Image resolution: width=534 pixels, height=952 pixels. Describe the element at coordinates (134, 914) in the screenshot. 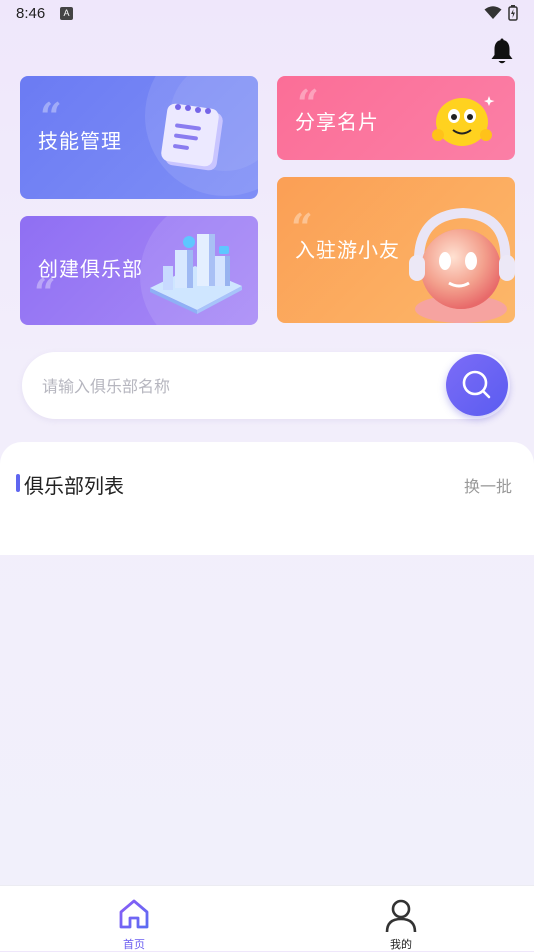

I see `home-icon` at that location.